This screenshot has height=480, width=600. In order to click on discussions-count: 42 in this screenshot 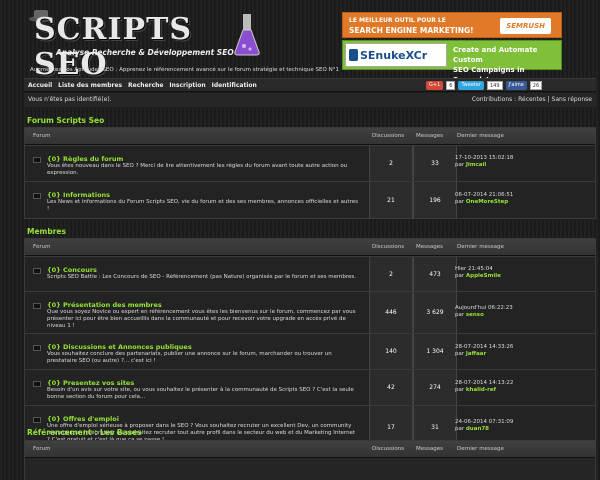, I will do `click(391, 387)`.